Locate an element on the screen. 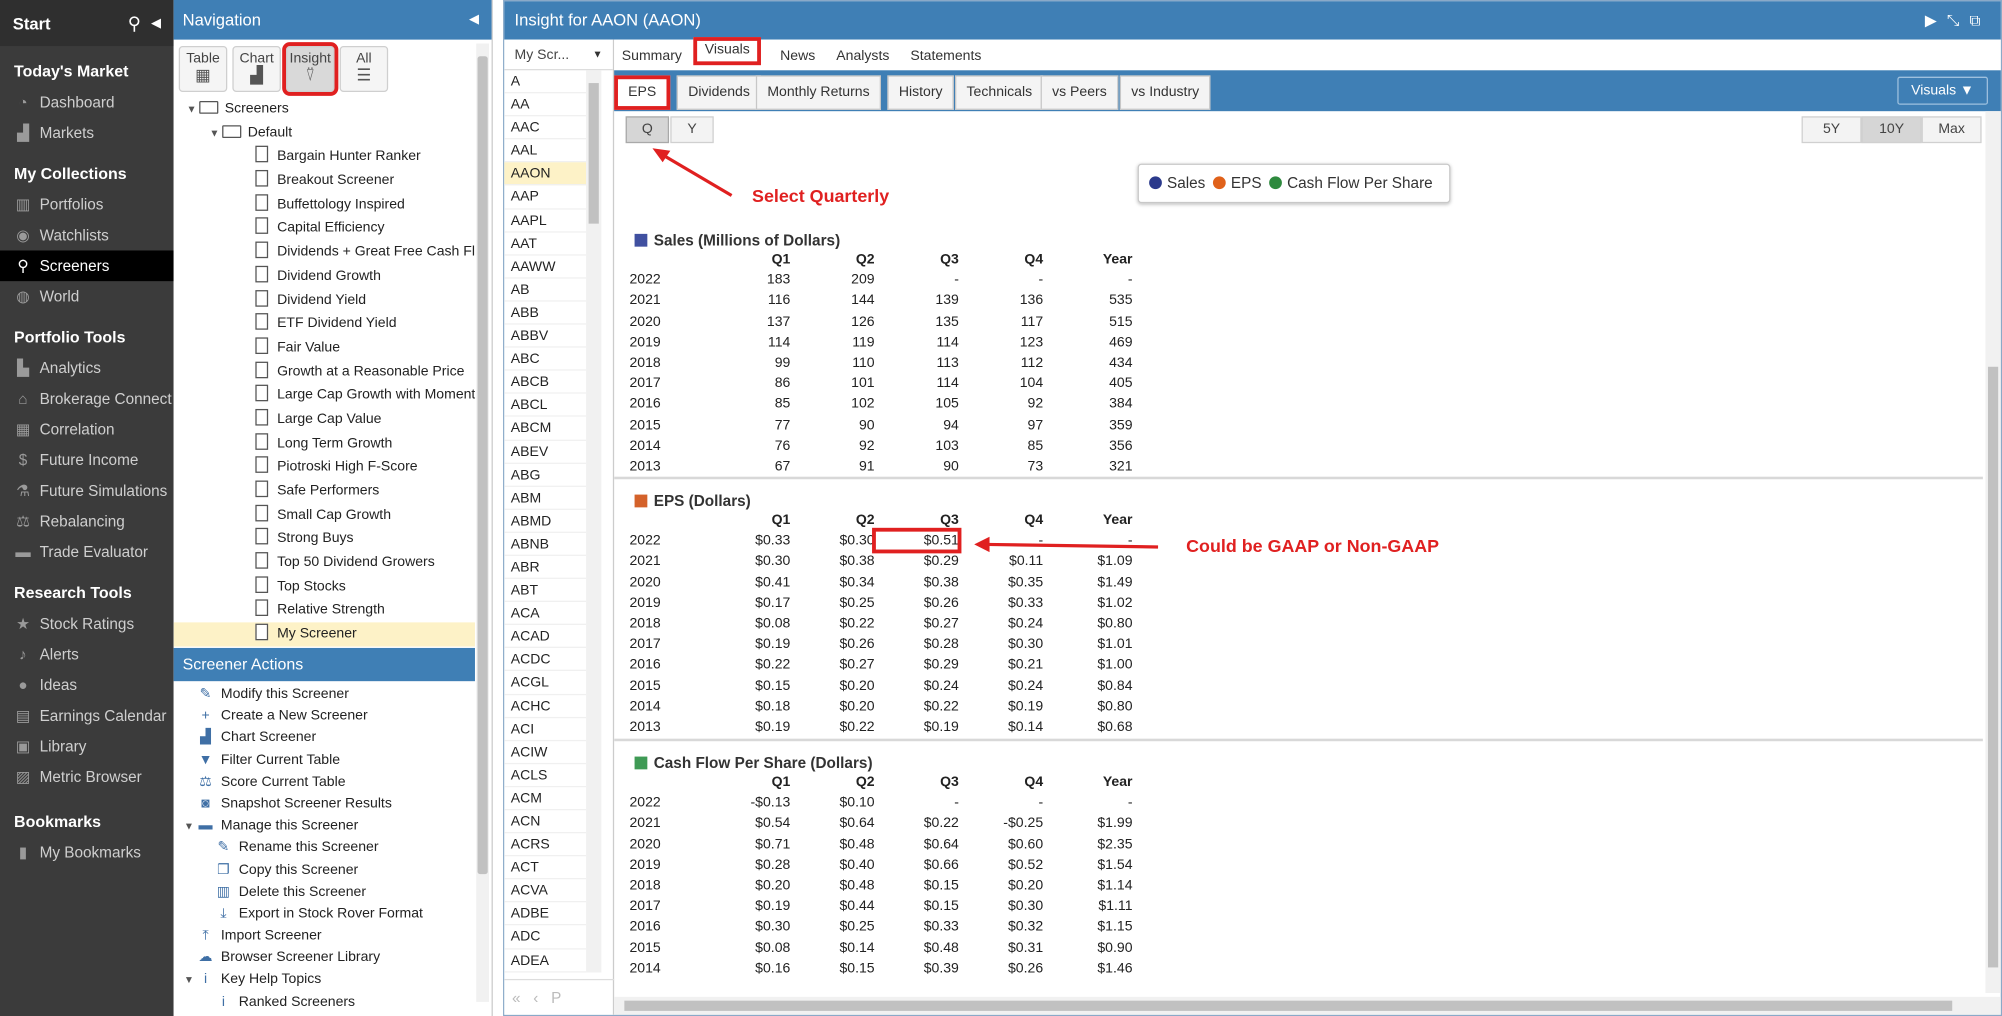 This screenshot has width=2002, height=1016. tree-screener-item: Strong Buys is located at coordinates (324, 539).